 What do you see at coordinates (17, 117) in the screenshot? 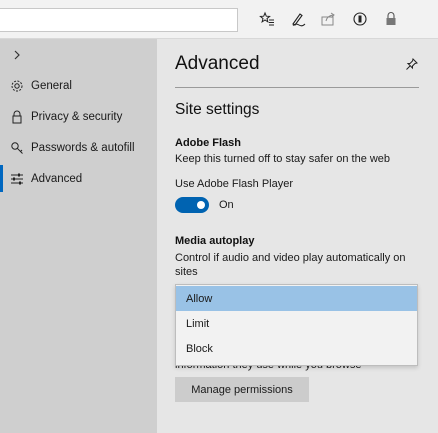
I see `lock-icon` at bounding box center [17, 117].